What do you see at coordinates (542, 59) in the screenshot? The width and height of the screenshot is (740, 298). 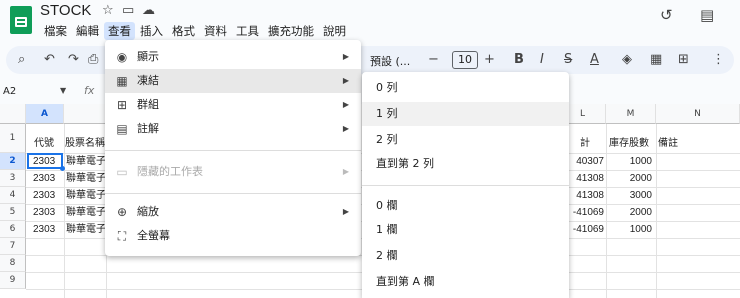 I see `italic-icon: I` at bounding box center [542, 59].